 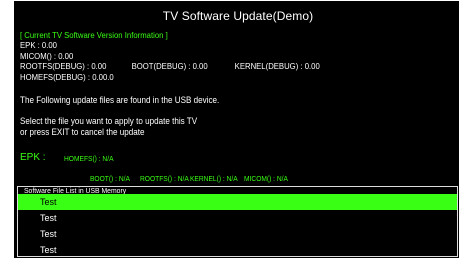 What do you see at coordinates (266, 178) in the screenshot?
I see `update-micom: MICOM() : N/A` at bounding box center [266, 178].